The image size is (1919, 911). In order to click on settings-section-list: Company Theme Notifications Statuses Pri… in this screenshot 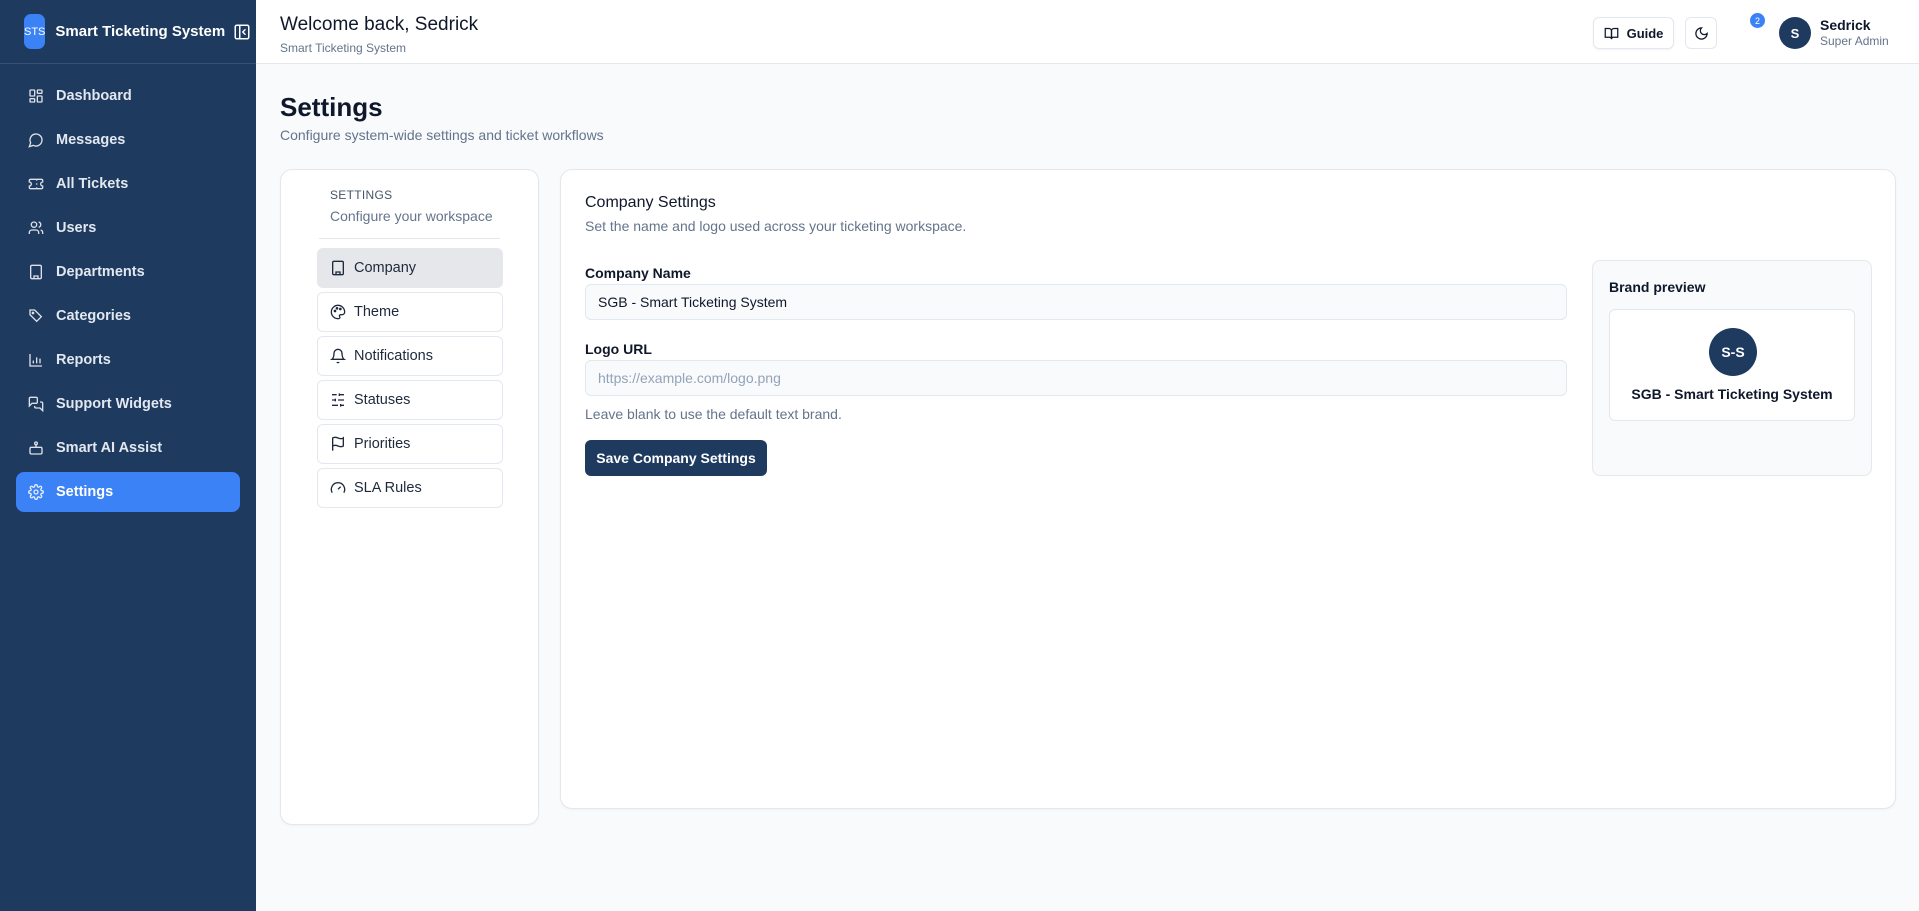, I will do `click(410, 380)`.